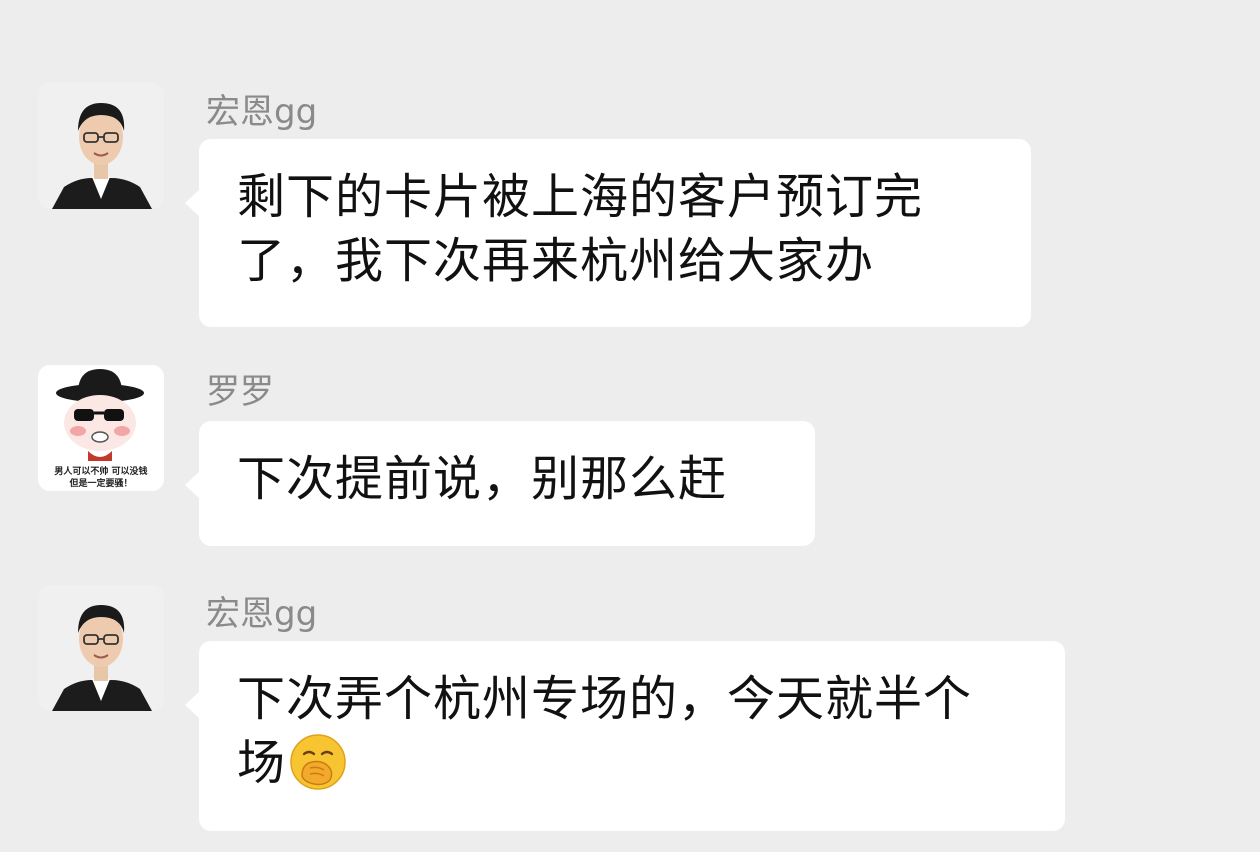  Describe the element at coordinates (100, 471) in the screenshot. I see `avatar-caption: 男人可以不帅 可以没钱` at that location.